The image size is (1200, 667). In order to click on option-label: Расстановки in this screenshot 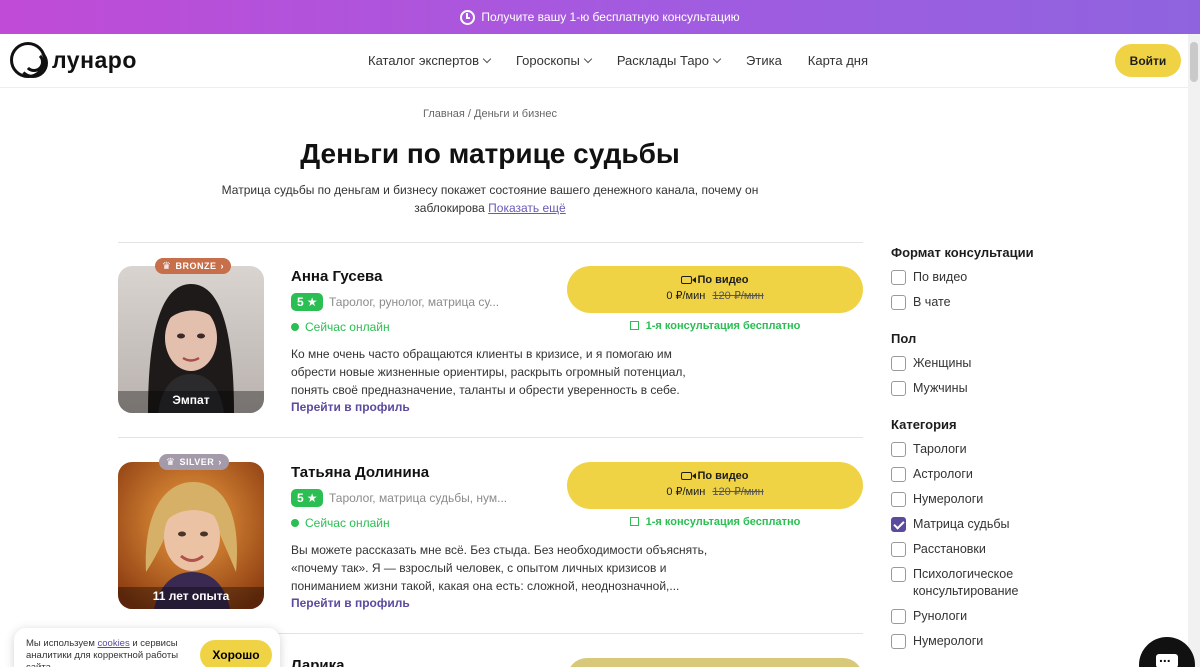, I will do `click(949, 549)`.